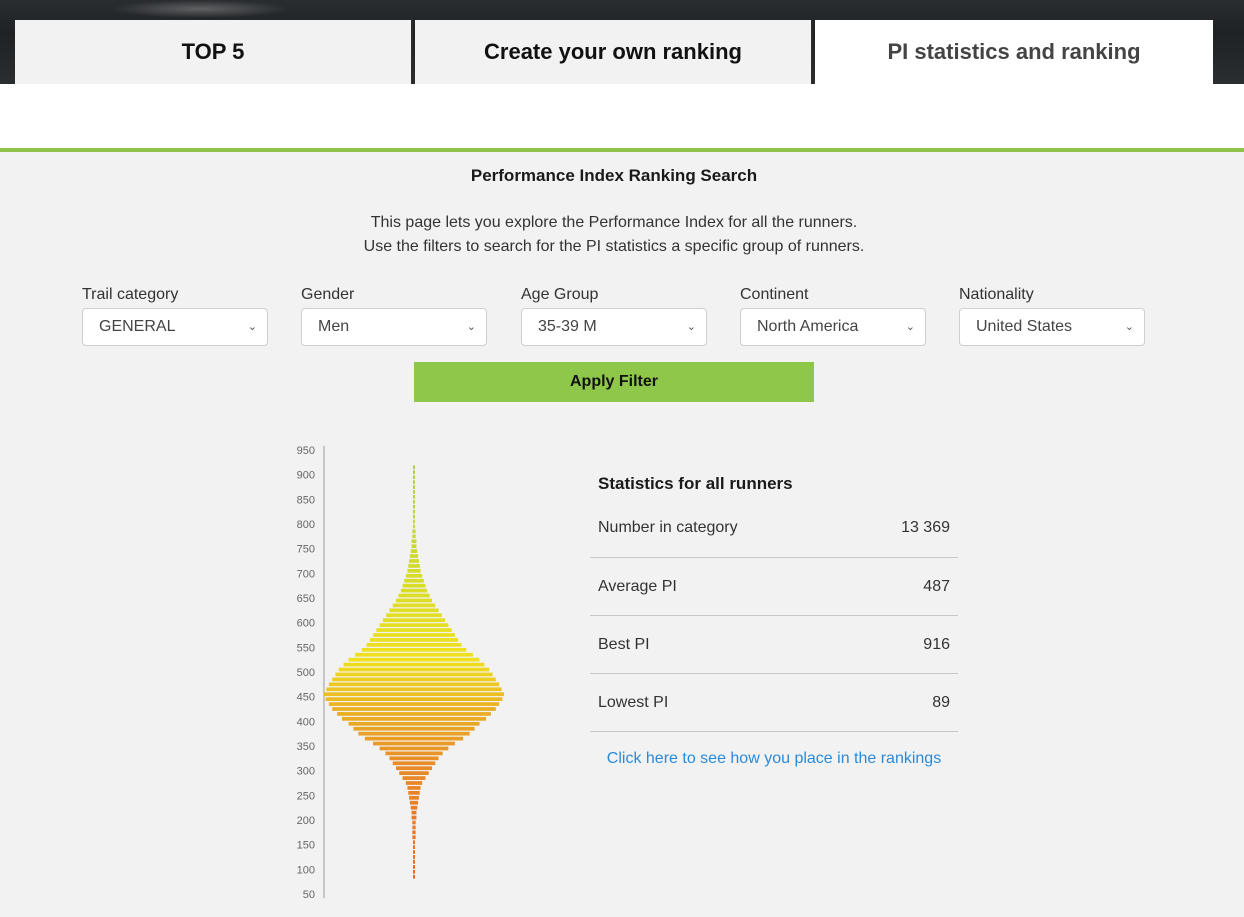 This screenshot has width=1244, height=917. What do you see at coordinates (306, 648) in the screenshot?
I see `y-tick-label: 550` at bounding box center [306, 648].